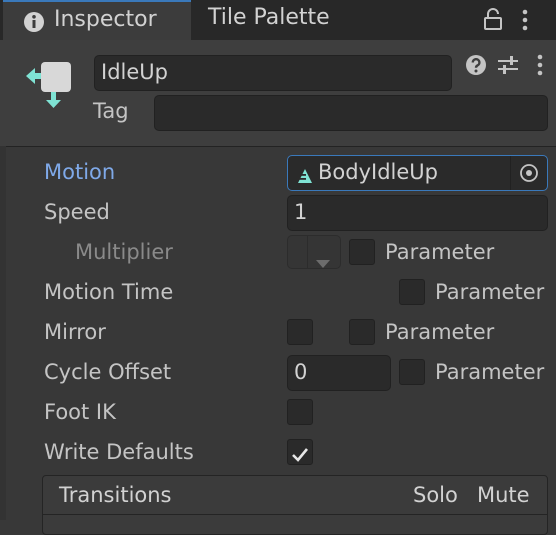  I want to click on speed-input: 1, so click(417, 213).